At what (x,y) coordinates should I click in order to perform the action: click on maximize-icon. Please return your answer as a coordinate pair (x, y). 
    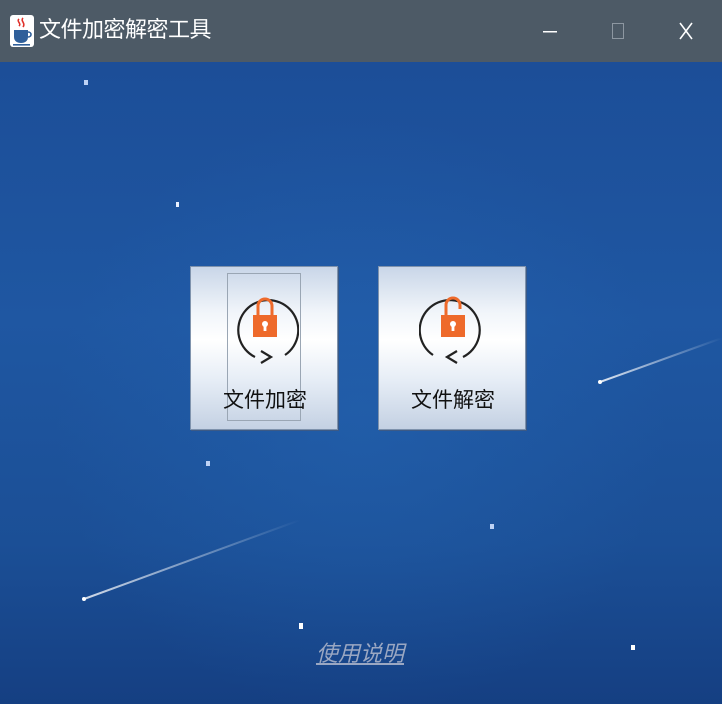
    Looking at the image, I should click on (618, 31).